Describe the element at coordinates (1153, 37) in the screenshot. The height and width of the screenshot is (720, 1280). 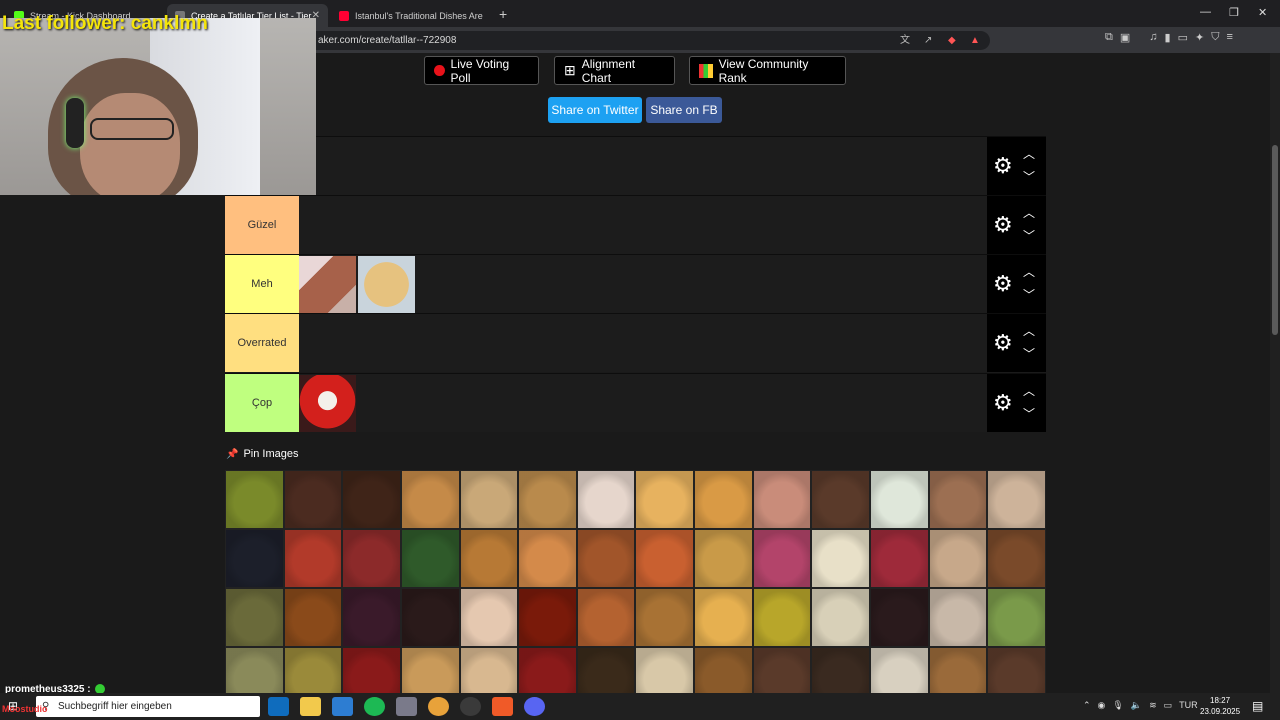
I see `media-icon: ♫` at that location.